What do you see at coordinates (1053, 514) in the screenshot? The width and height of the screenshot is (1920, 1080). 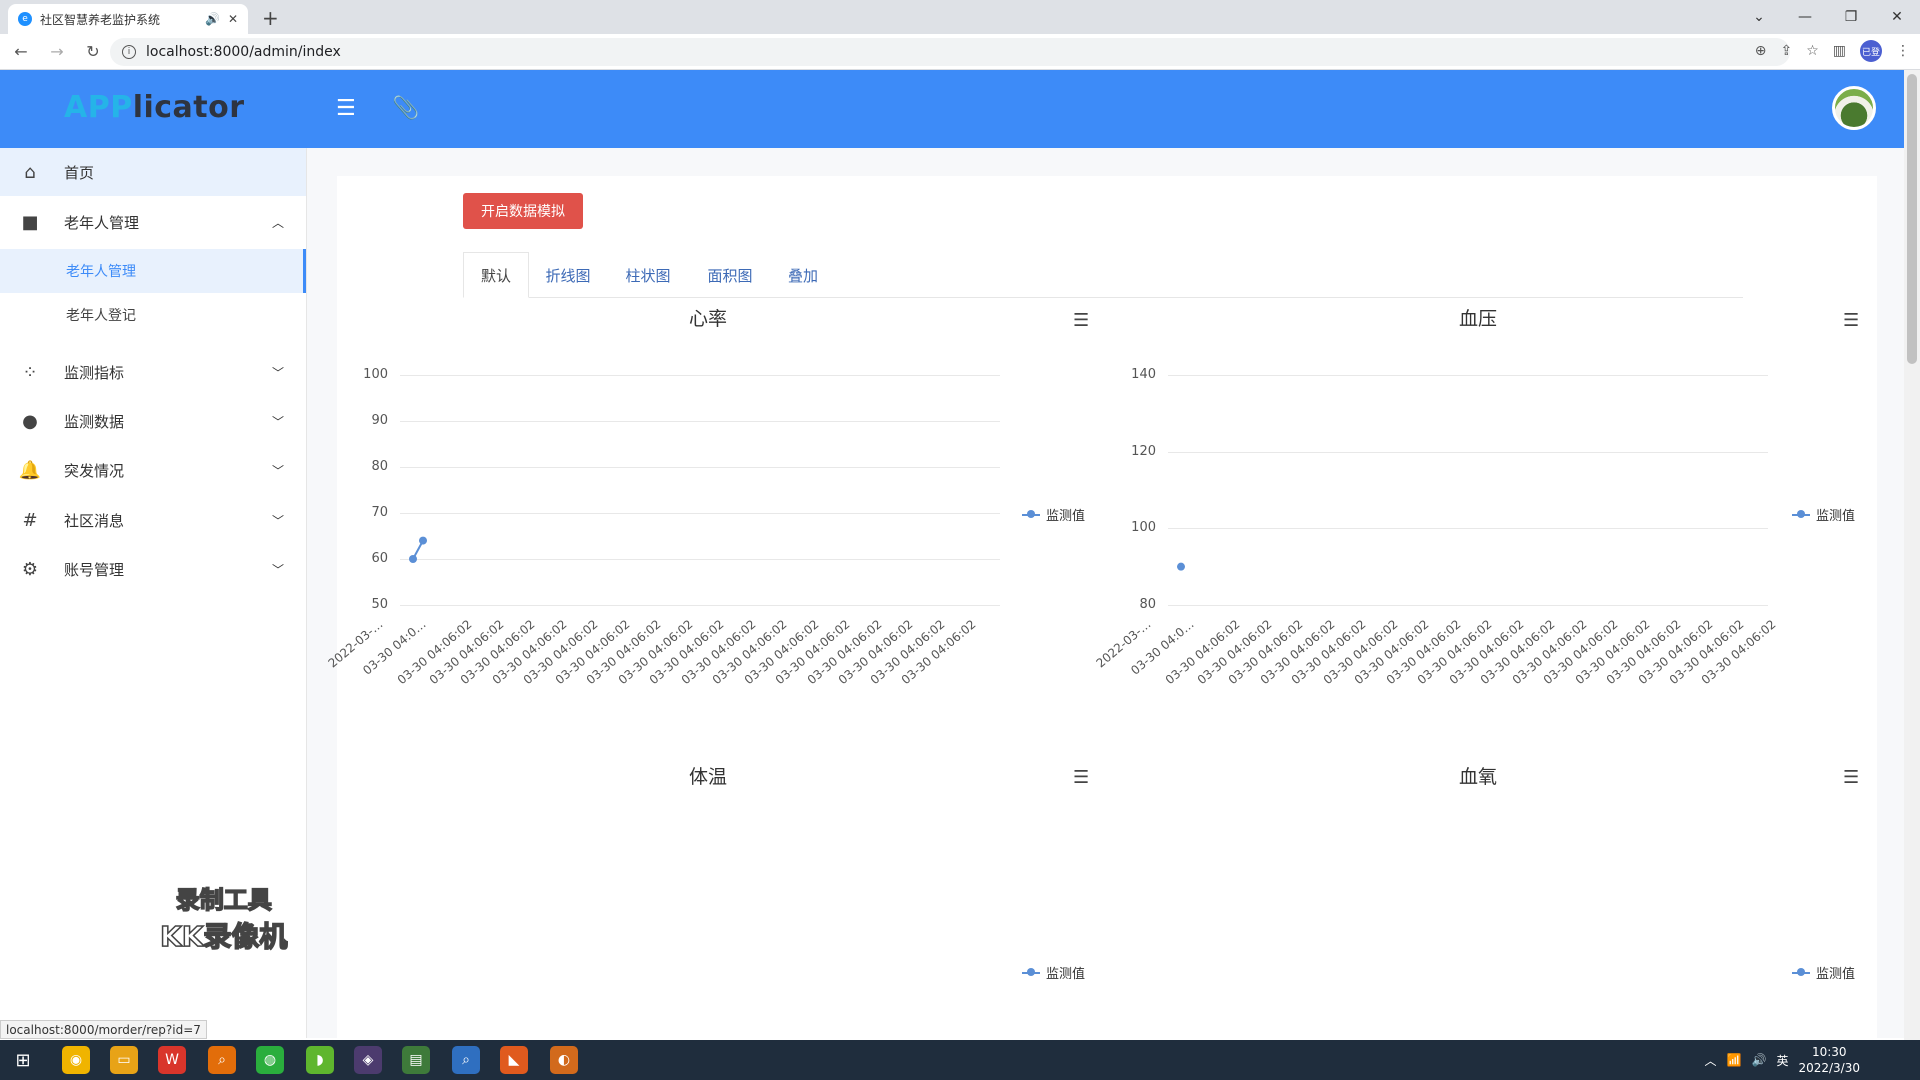 I see `heart-rate-legend: 监测值` at bounding box center [1053, 514].